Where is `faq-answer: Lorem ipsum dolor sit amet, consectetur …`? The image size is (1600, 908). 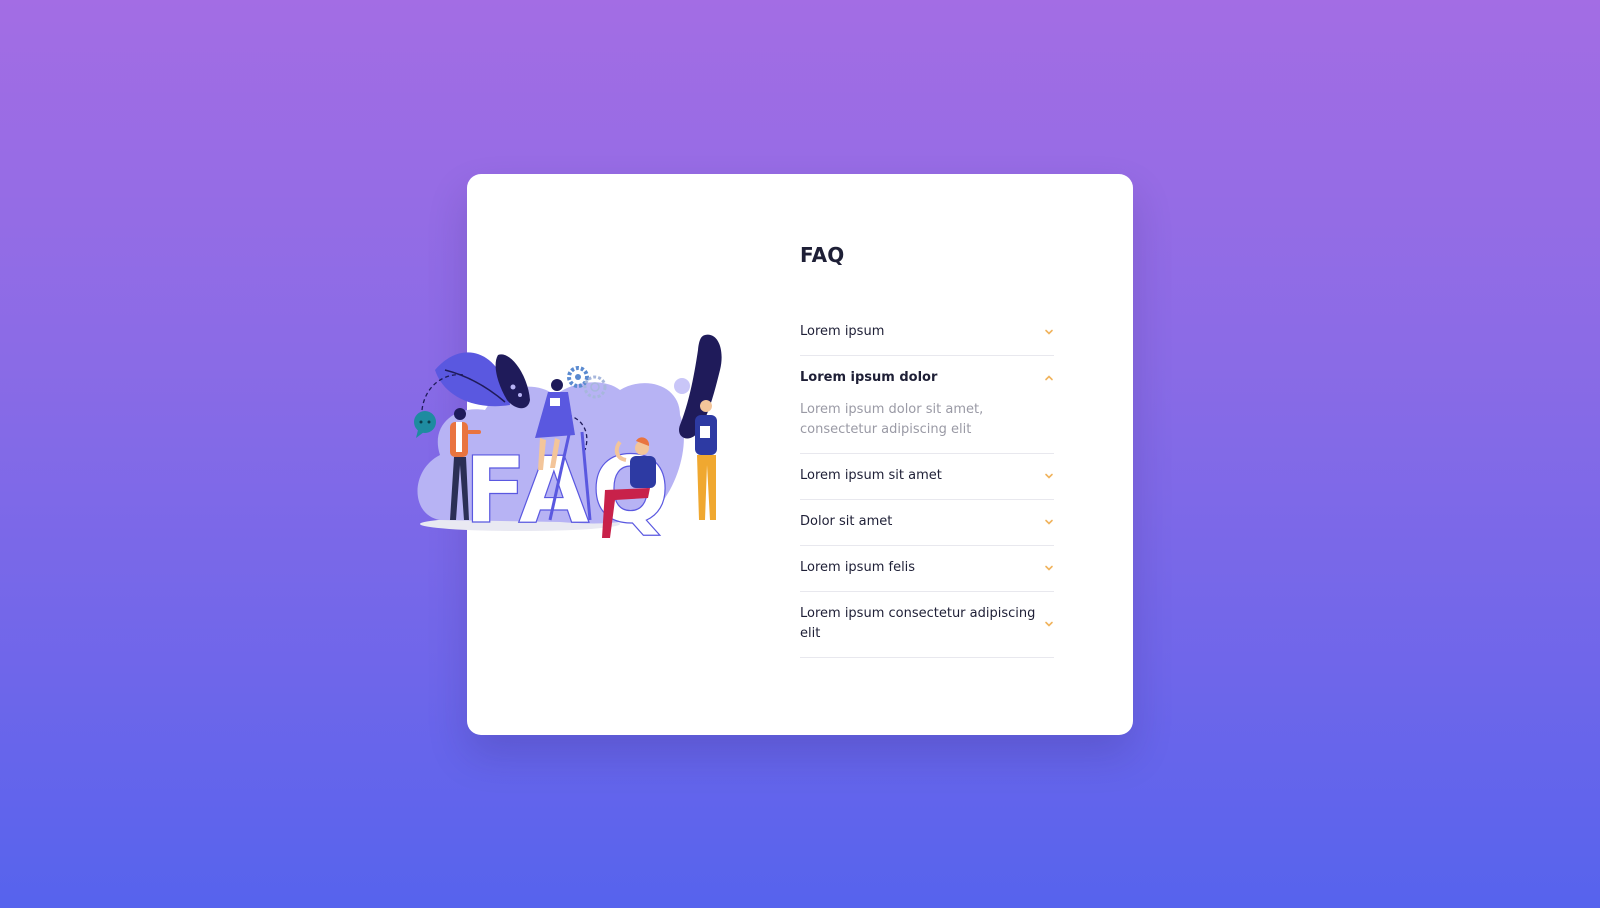
faq-answer: Lorem ipsum dolor sit amet, consectetur … is located at coordinates (892, 419).